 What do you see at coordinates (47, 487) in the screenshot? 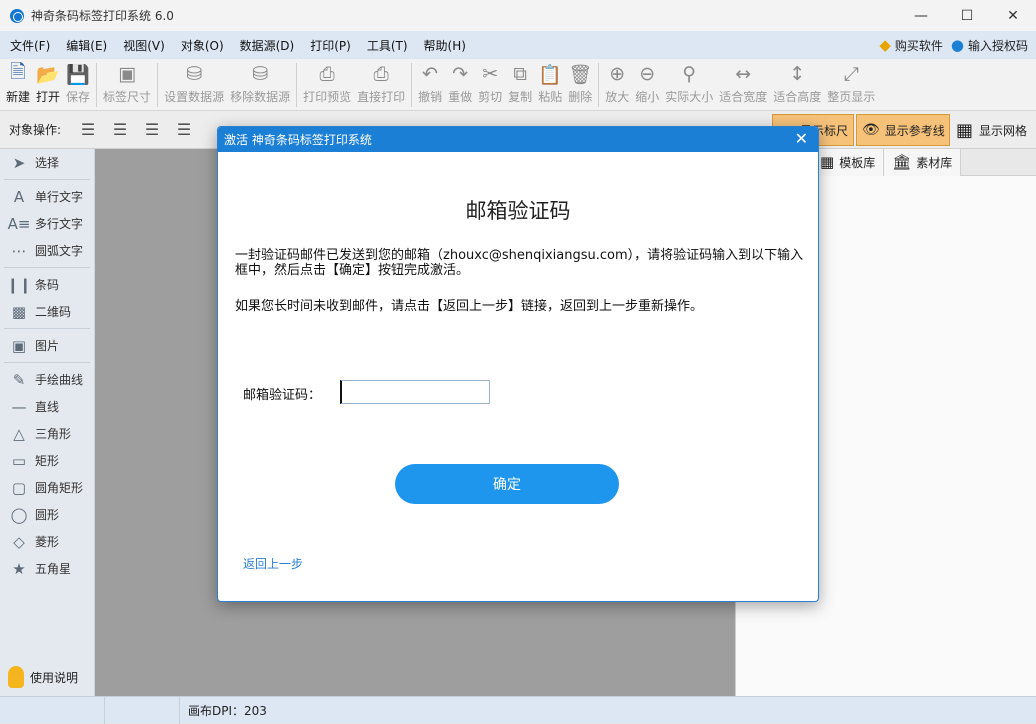
I see `tool-rounded-rect: ▢ 圆角矩形` at bounding box center [47, 487].